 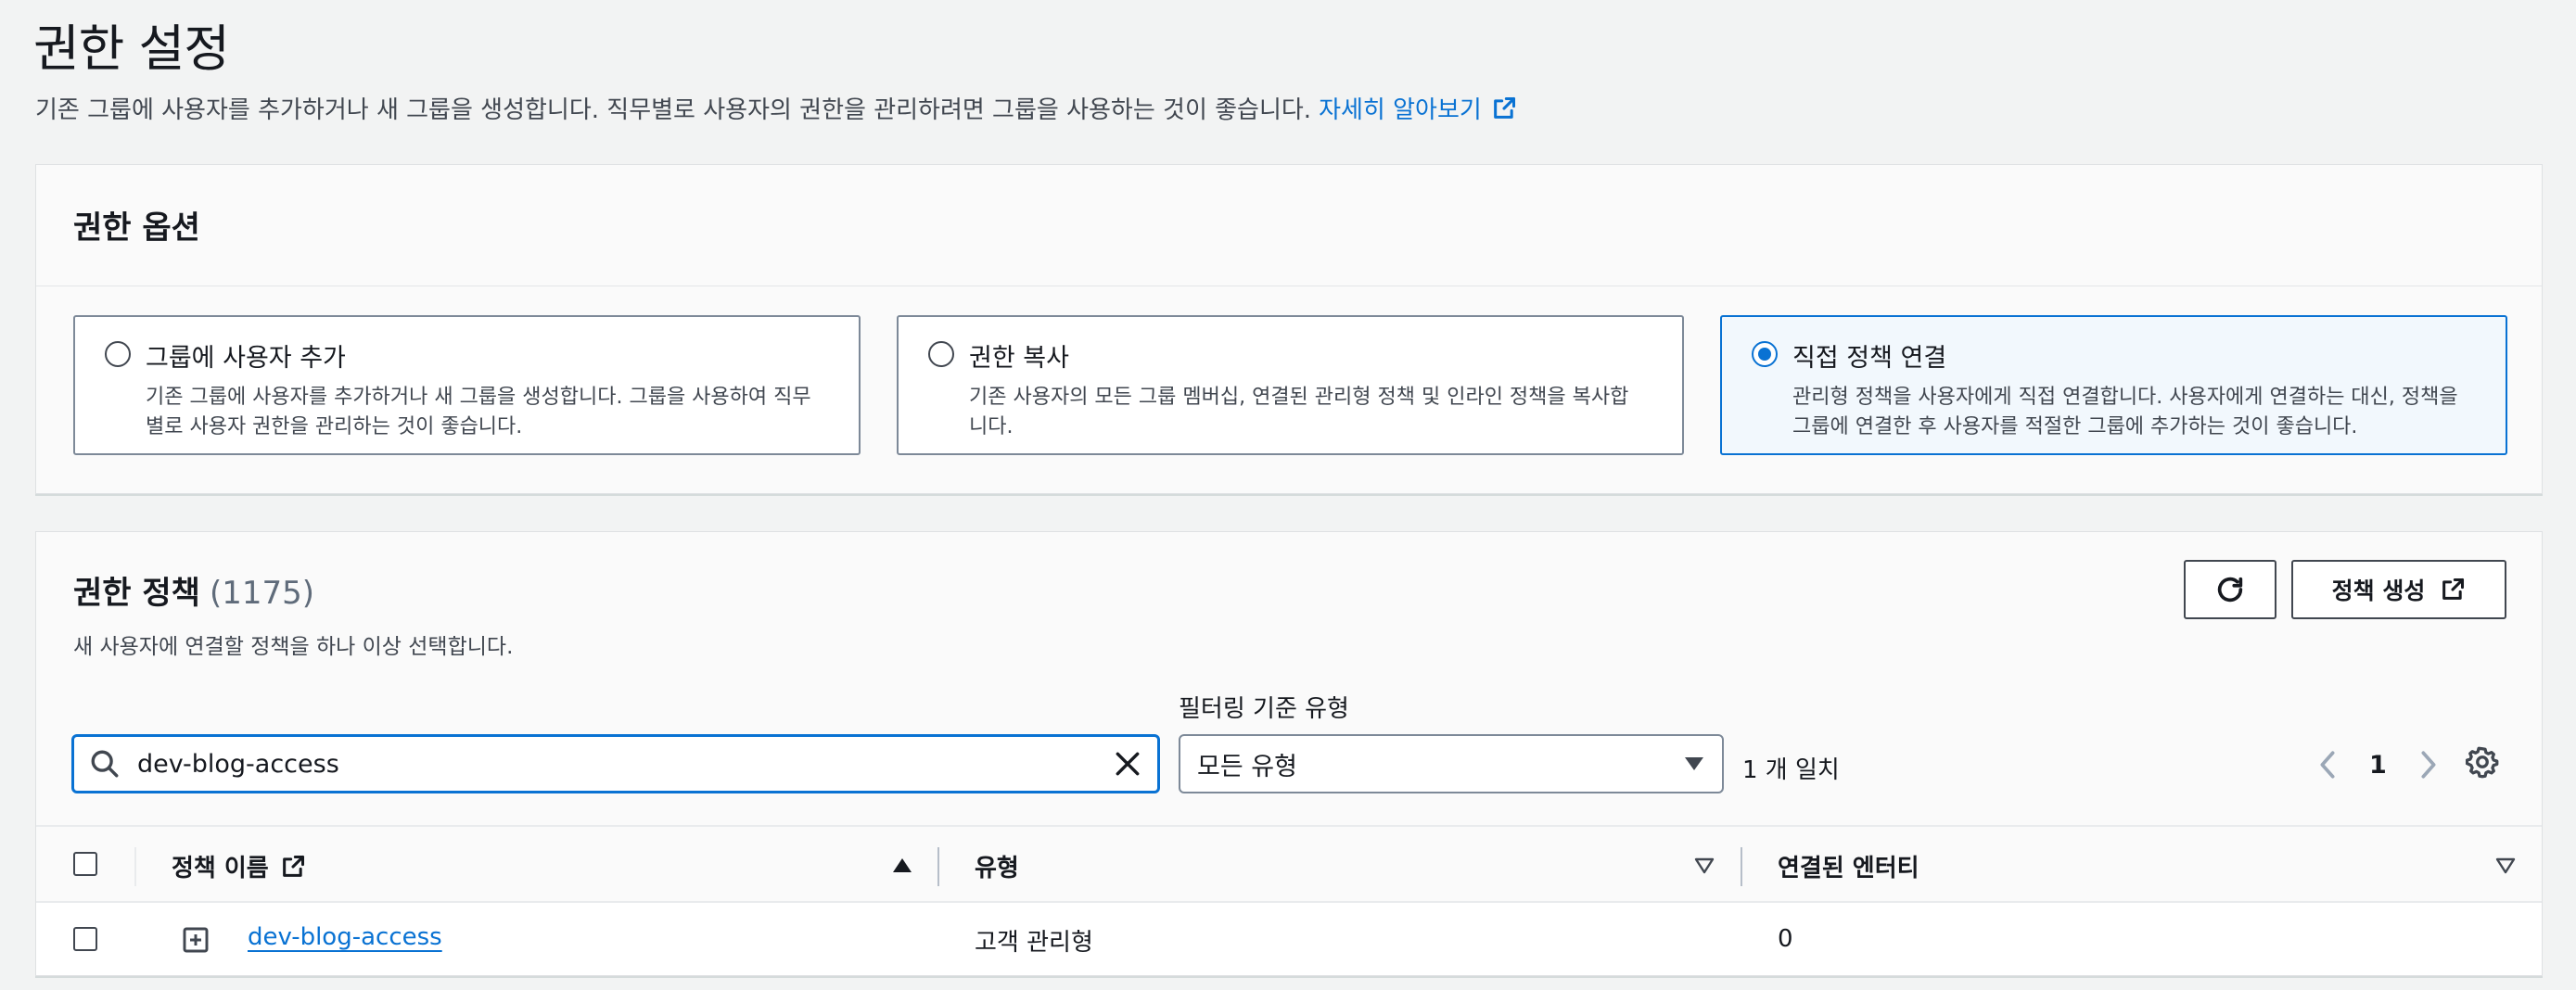 I want to click on option-title: 그룹에 사용자 추가, so click(x=246, y=358).